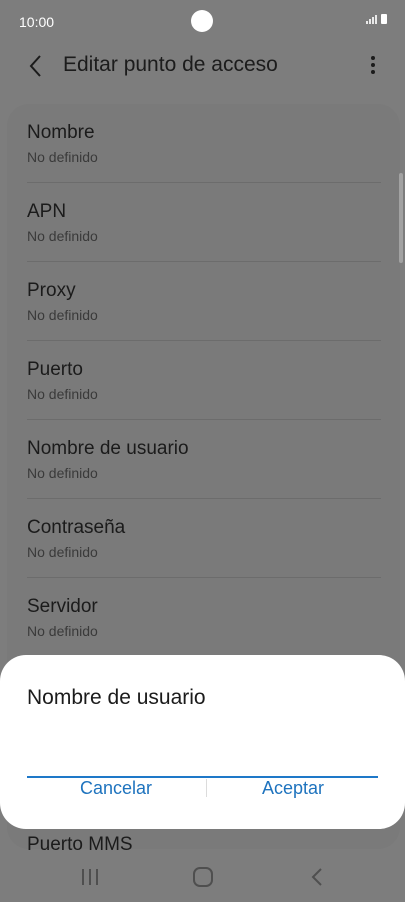  What do you see at coordinates (206, 788) in the screenshot?
I see `button-separator` at bounding box center [206, 788].